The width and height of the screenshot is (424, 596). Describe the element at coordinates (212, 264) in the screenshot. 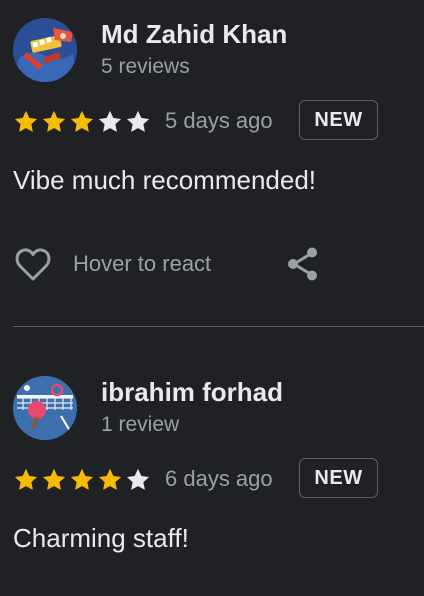

I see `review-actions: Hover to react` at that location.